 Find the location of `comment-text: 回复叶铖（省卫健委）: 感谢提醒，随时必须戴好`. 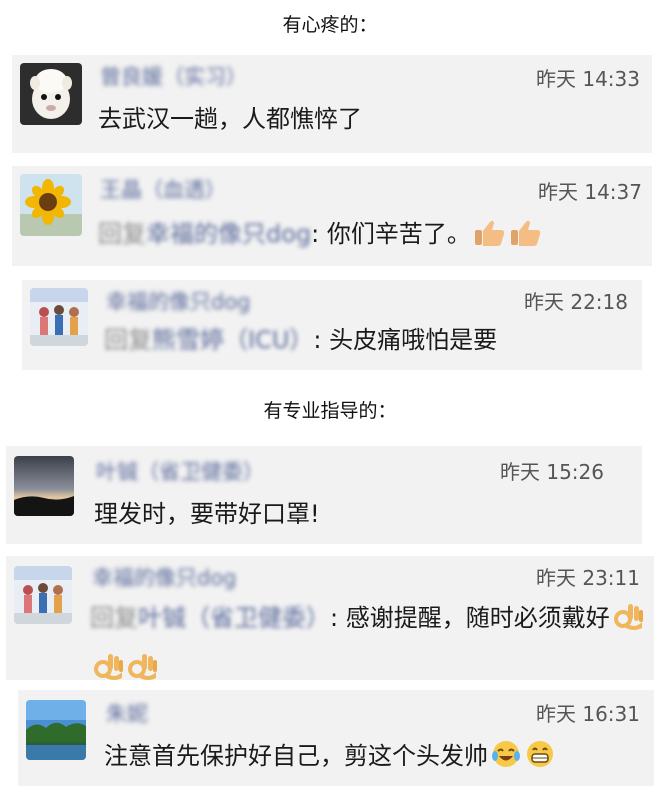

comment-text: 回复叶铖（省卫健委）: 感谢提醒，随时必须戴好 is located at coordinates (368, 646).